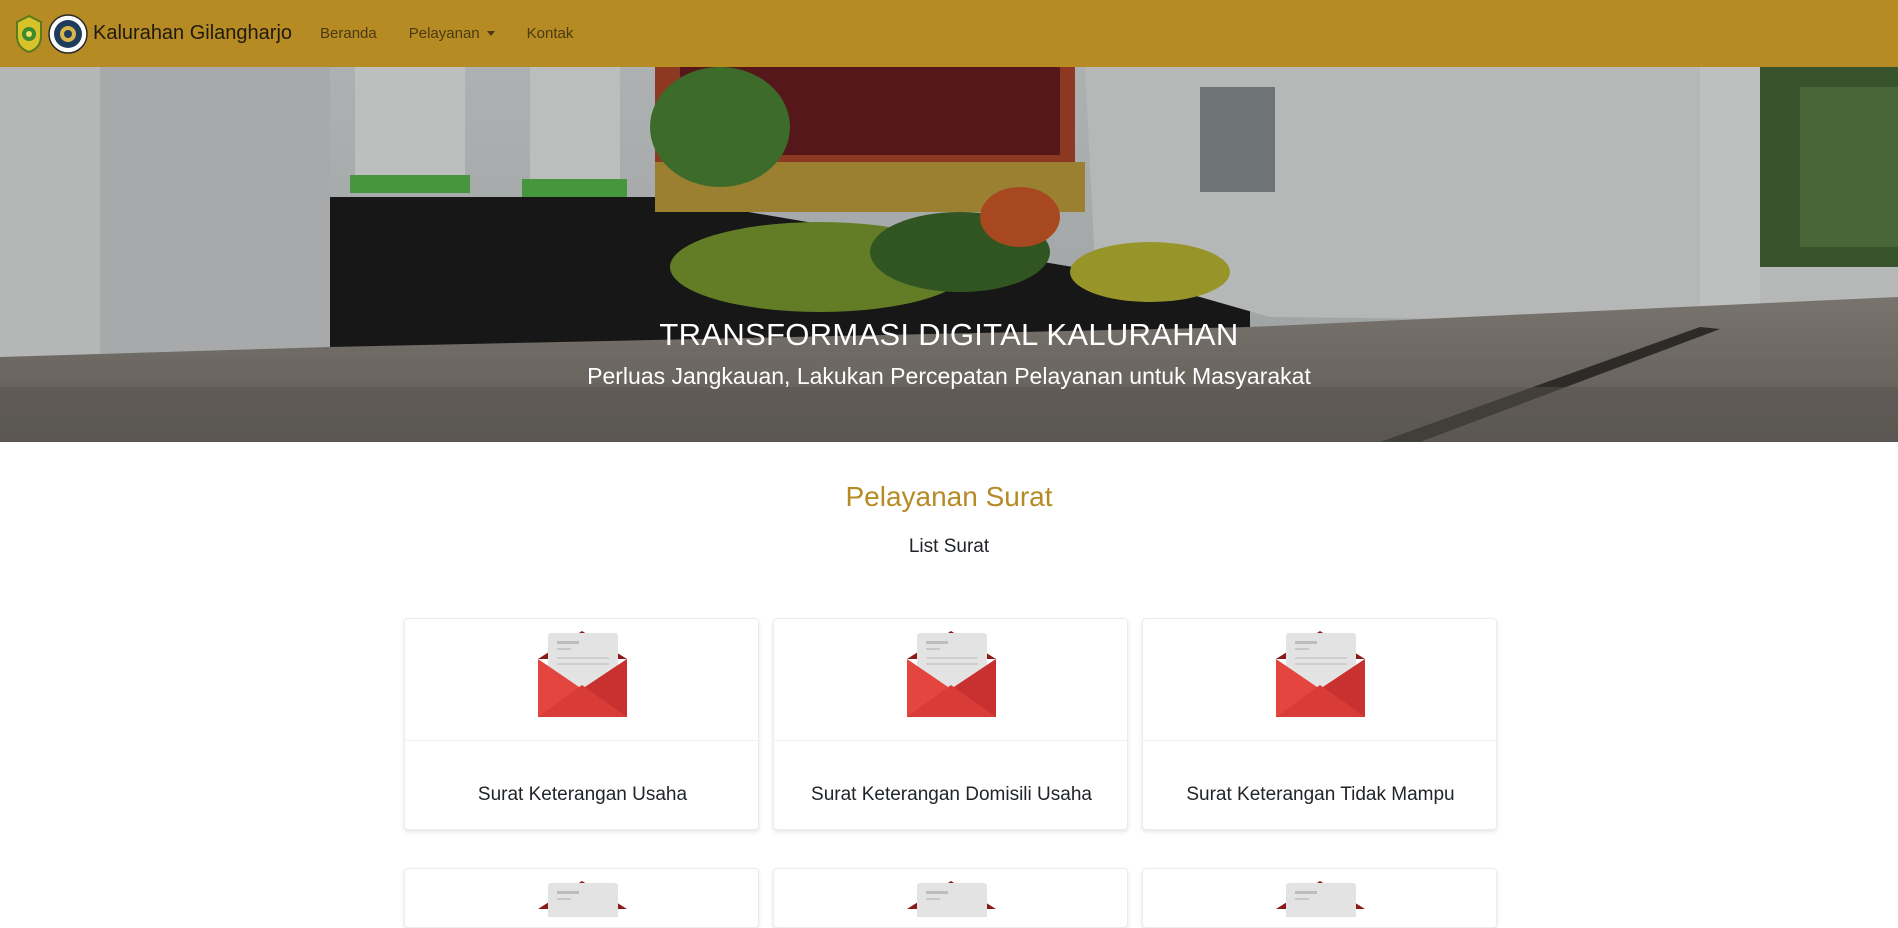 Image resolution: width=1898 pixels, height=928 pixels. Describe the element at coordinates (949, 334) in the screenshot. I see `hero-title: TRANSFORMASI DIGITAL KALURAHAN` at that location.